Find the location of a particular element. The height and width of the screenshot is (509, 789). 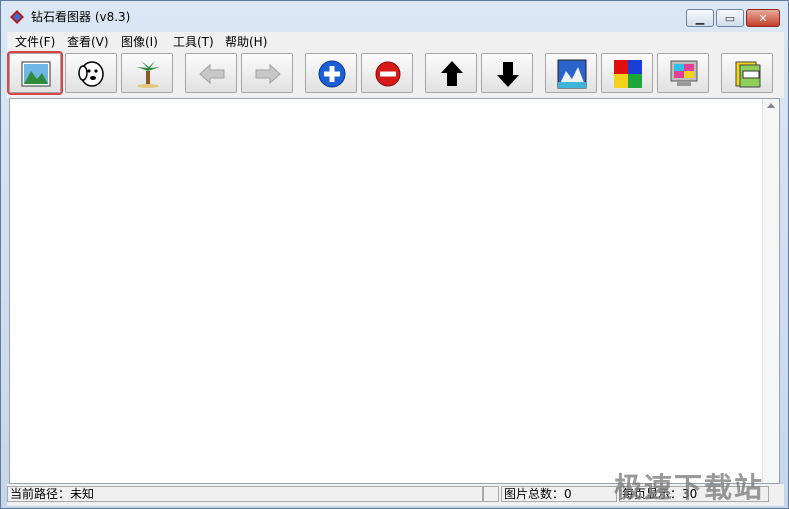

arrow-left-icon is located at coordinates (212, 74).